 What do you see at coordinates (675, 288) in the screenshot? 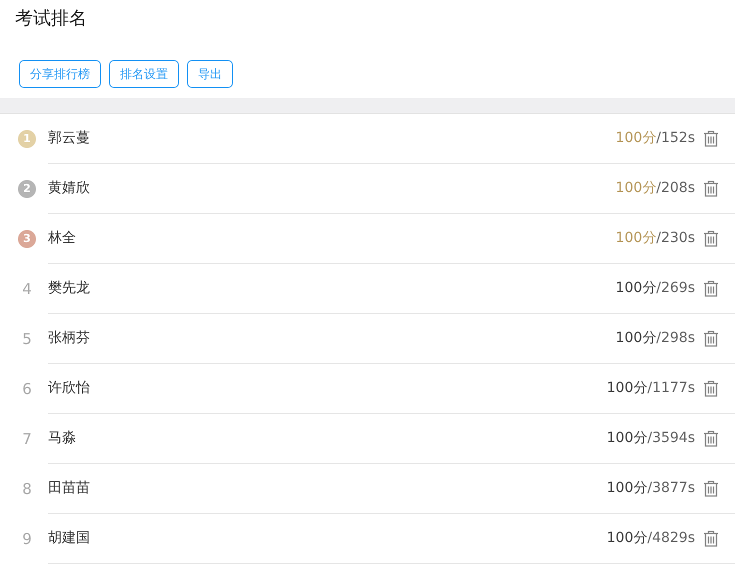
I see `time-text: /269s` at bounding box center [675, 288].